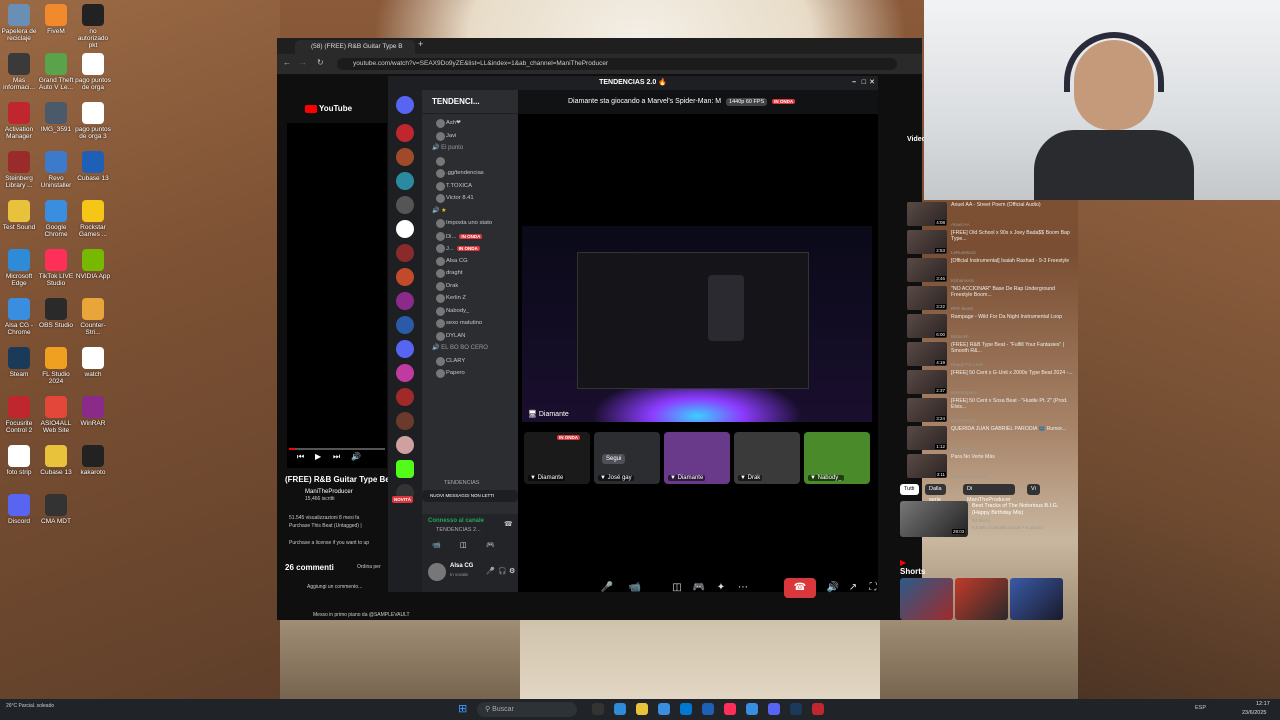 This screenshot has width=1280, height=720. What do you see at coordinates (470, 311) in the screenshot?
I see `voice-user: Nabody_` at bounding box center [470, 311].